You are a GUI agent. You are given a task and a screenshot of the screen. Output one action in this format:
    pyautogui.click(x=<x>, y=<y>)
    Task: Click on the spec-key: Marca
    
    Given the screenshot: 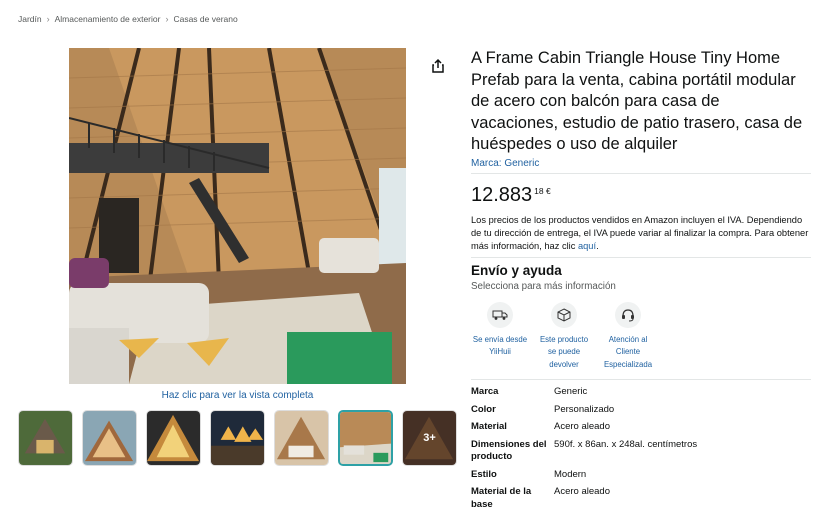 What is the action you would take?
    pyautogui.click(x=485, y=391)
    